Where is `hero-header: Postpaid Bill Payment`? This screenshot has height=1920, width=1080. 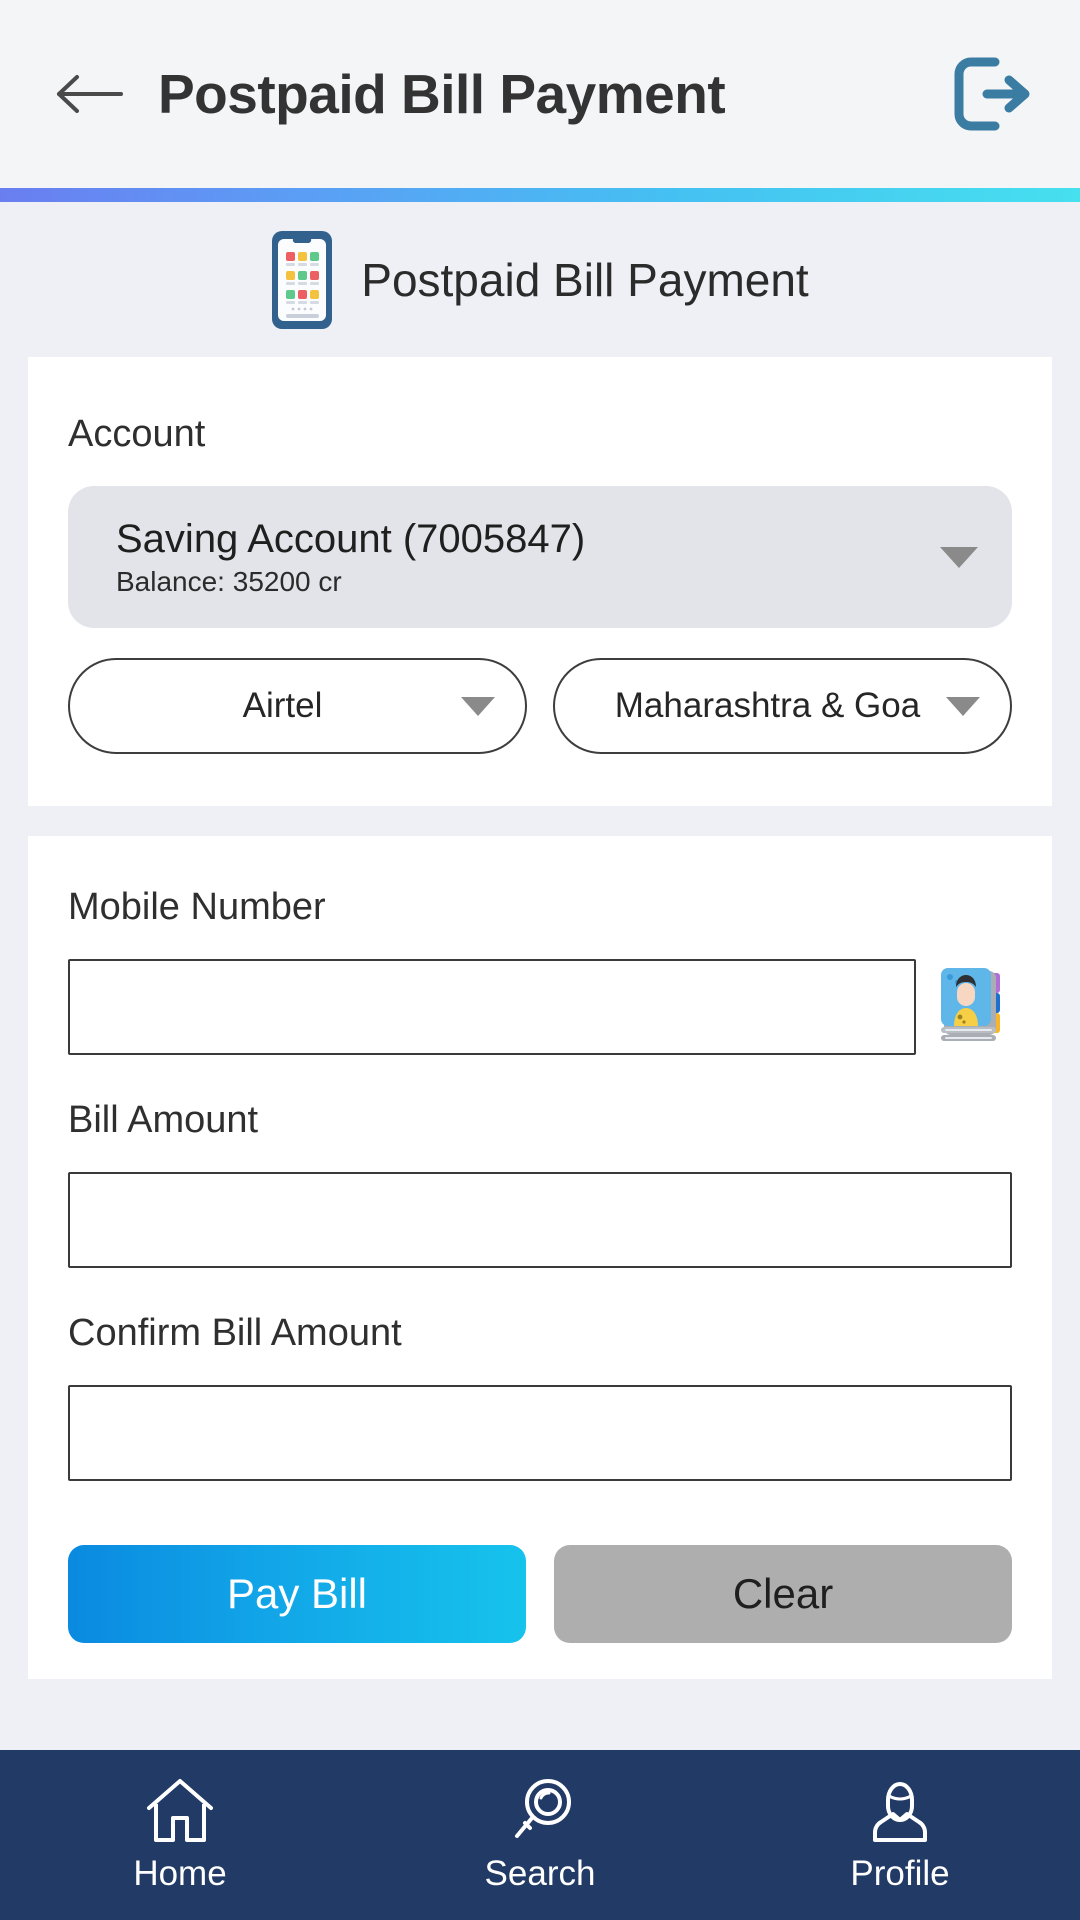 hero-header: Postpaid Bill Payment is located at coordinates (540, 279).